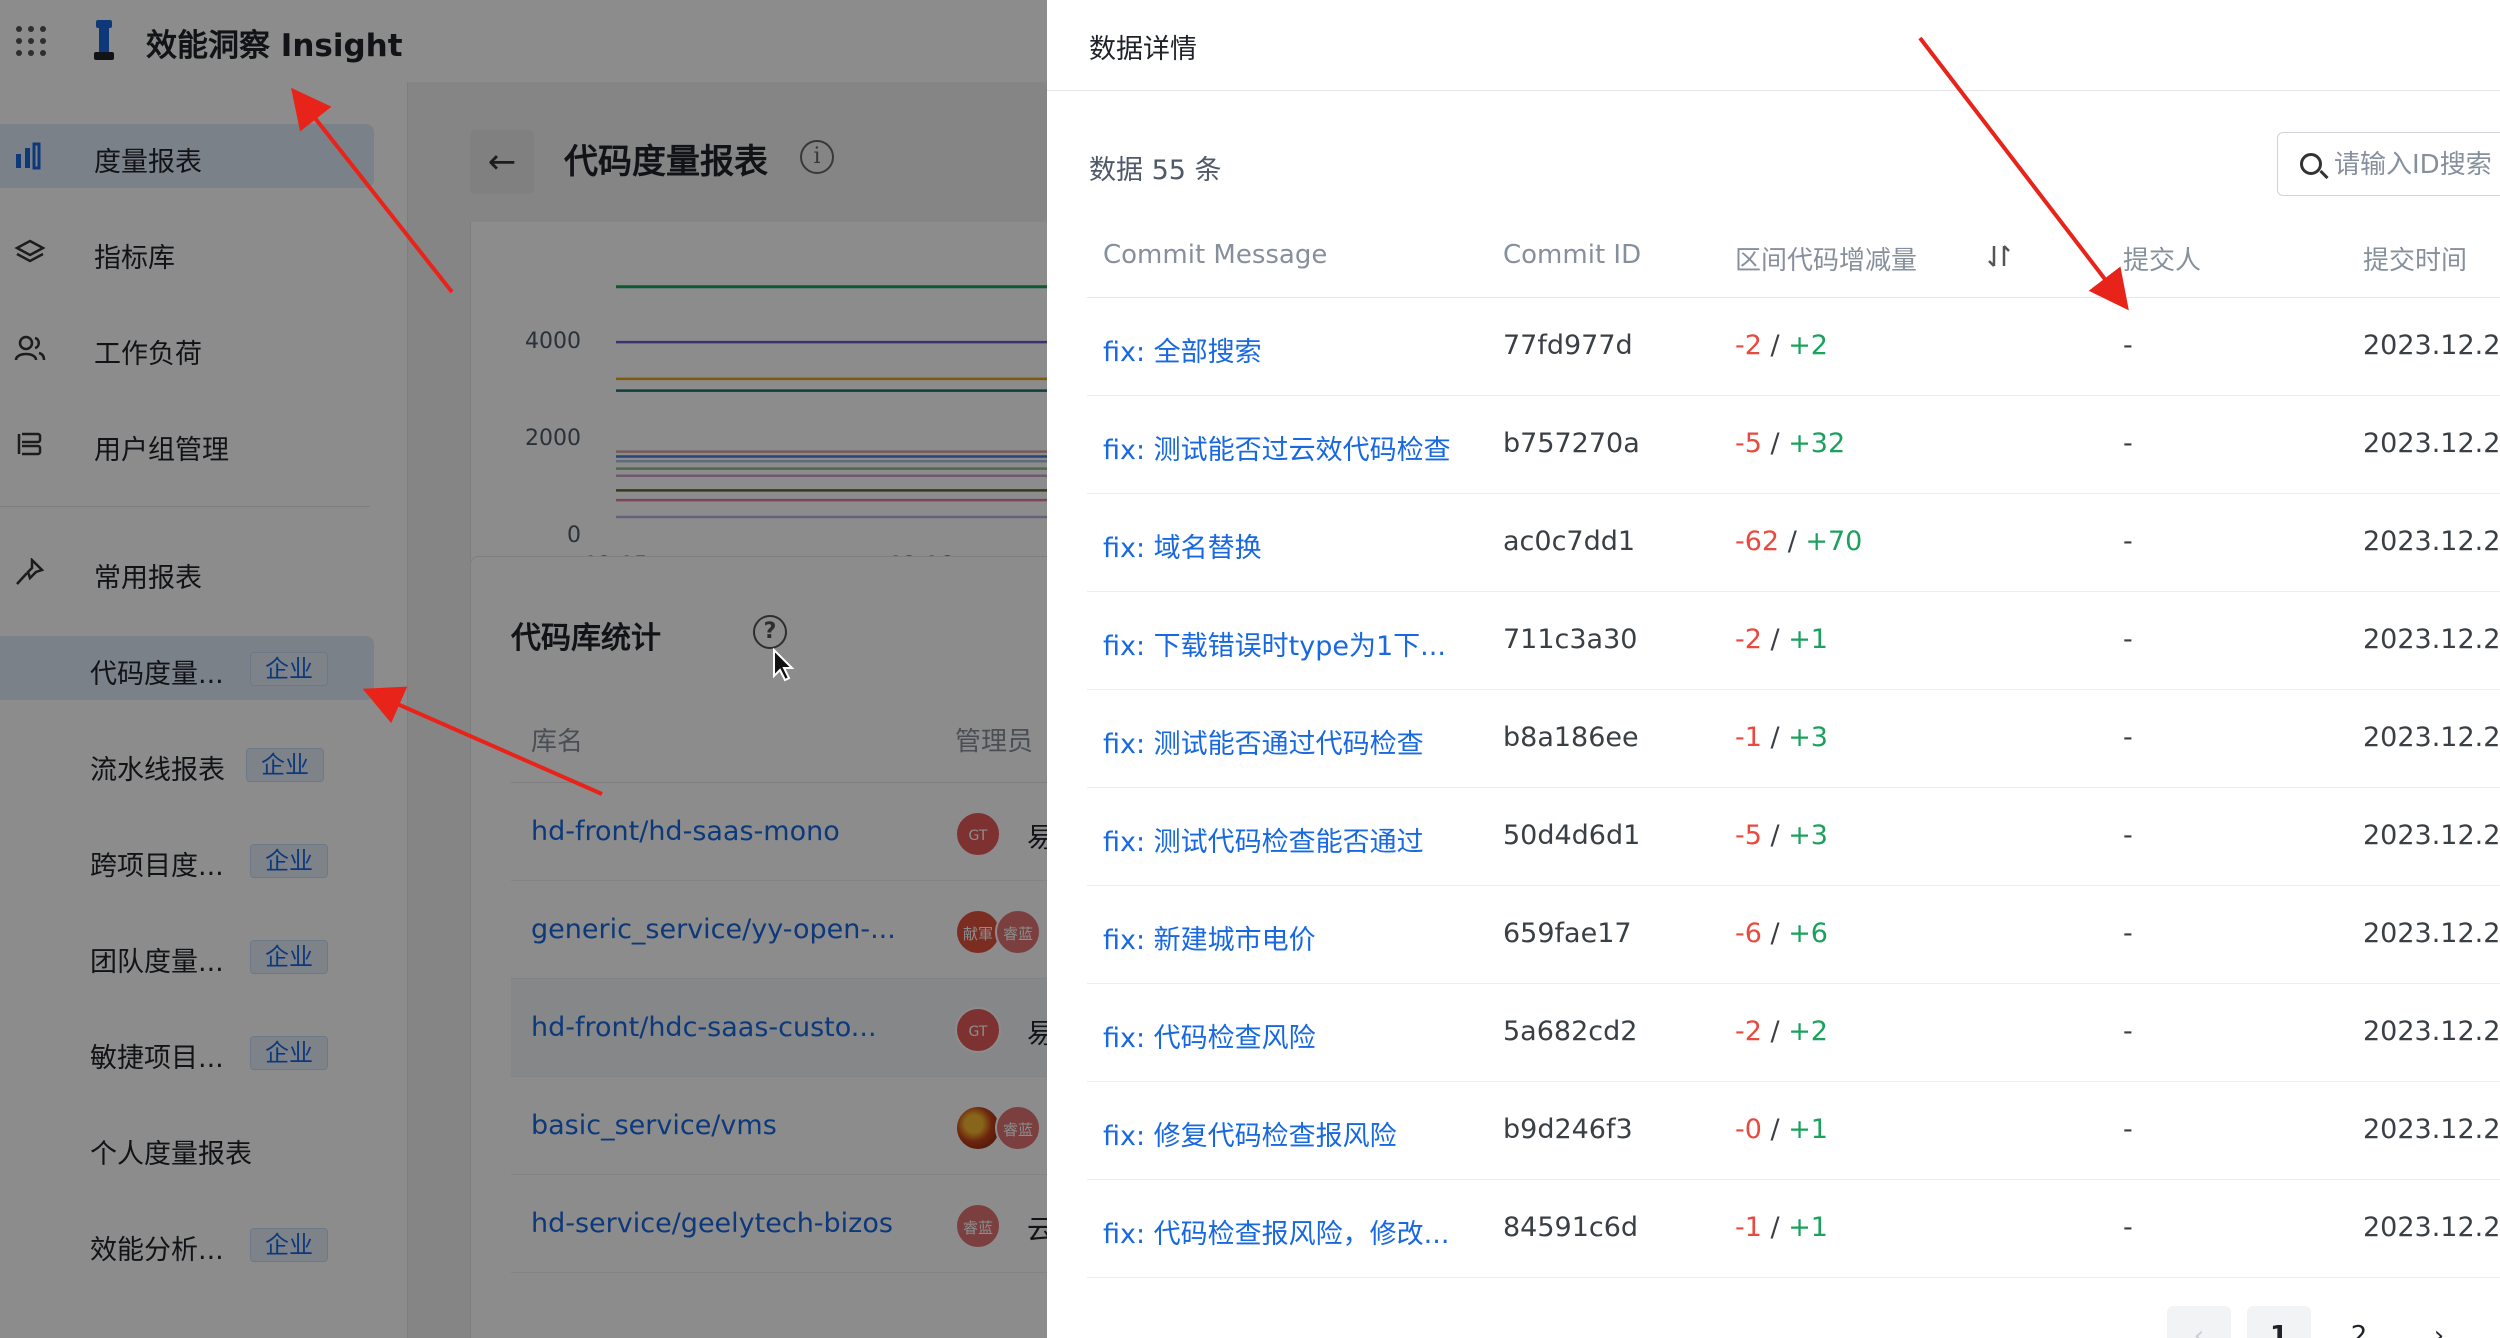  I want to click on table-row: fix: 域名替换 ac0c7dd1 -62 / +70 - 2023.12.2, so click(1793, 543).